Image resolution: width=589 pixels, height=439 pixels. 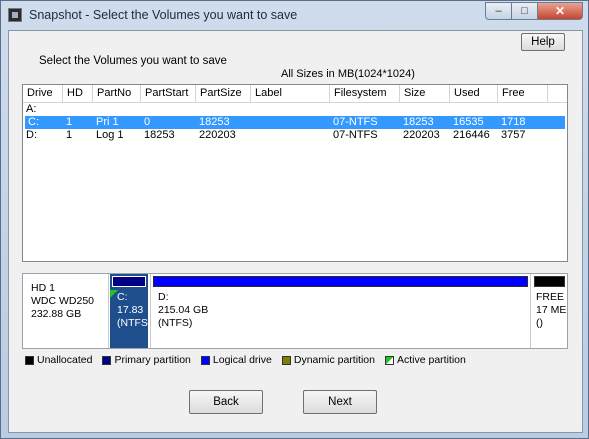 What do you see at coordinates (31, 135) in the screenshot?
I see `cell-drive: D:` at bounding box center [31, 135].